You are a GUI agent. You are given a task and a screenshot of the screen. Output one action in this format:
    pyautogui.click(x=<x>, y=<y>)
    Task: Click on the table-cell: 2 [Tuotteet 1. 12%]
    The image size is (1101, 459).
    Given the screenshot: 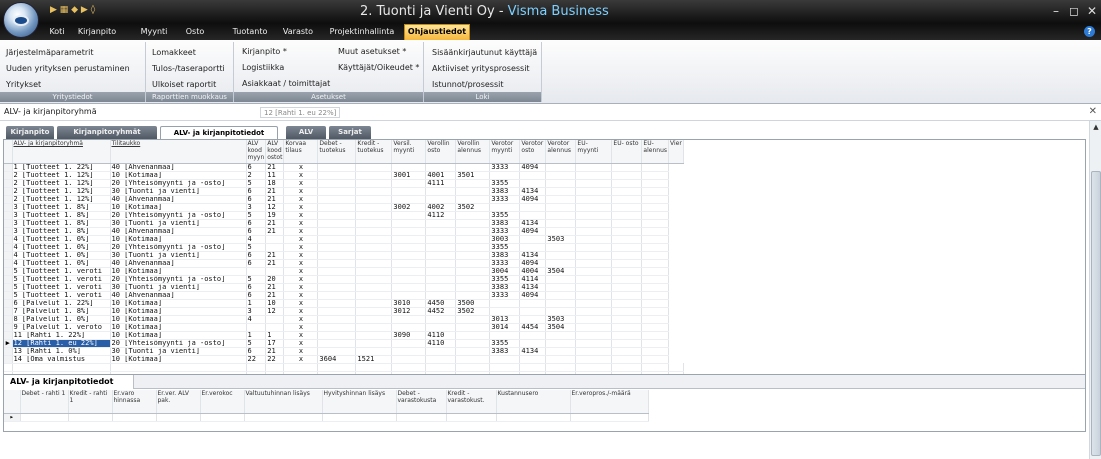 What is the action you would take?
    pyautogui.click(x=61, y=183)
    